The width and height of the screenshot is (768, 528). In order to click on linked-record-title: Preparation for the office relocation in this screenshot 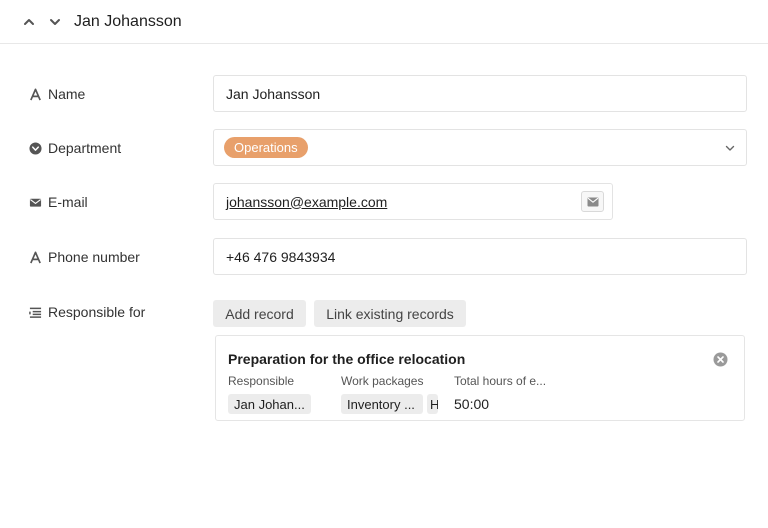, I will do `click(347, 359)`.